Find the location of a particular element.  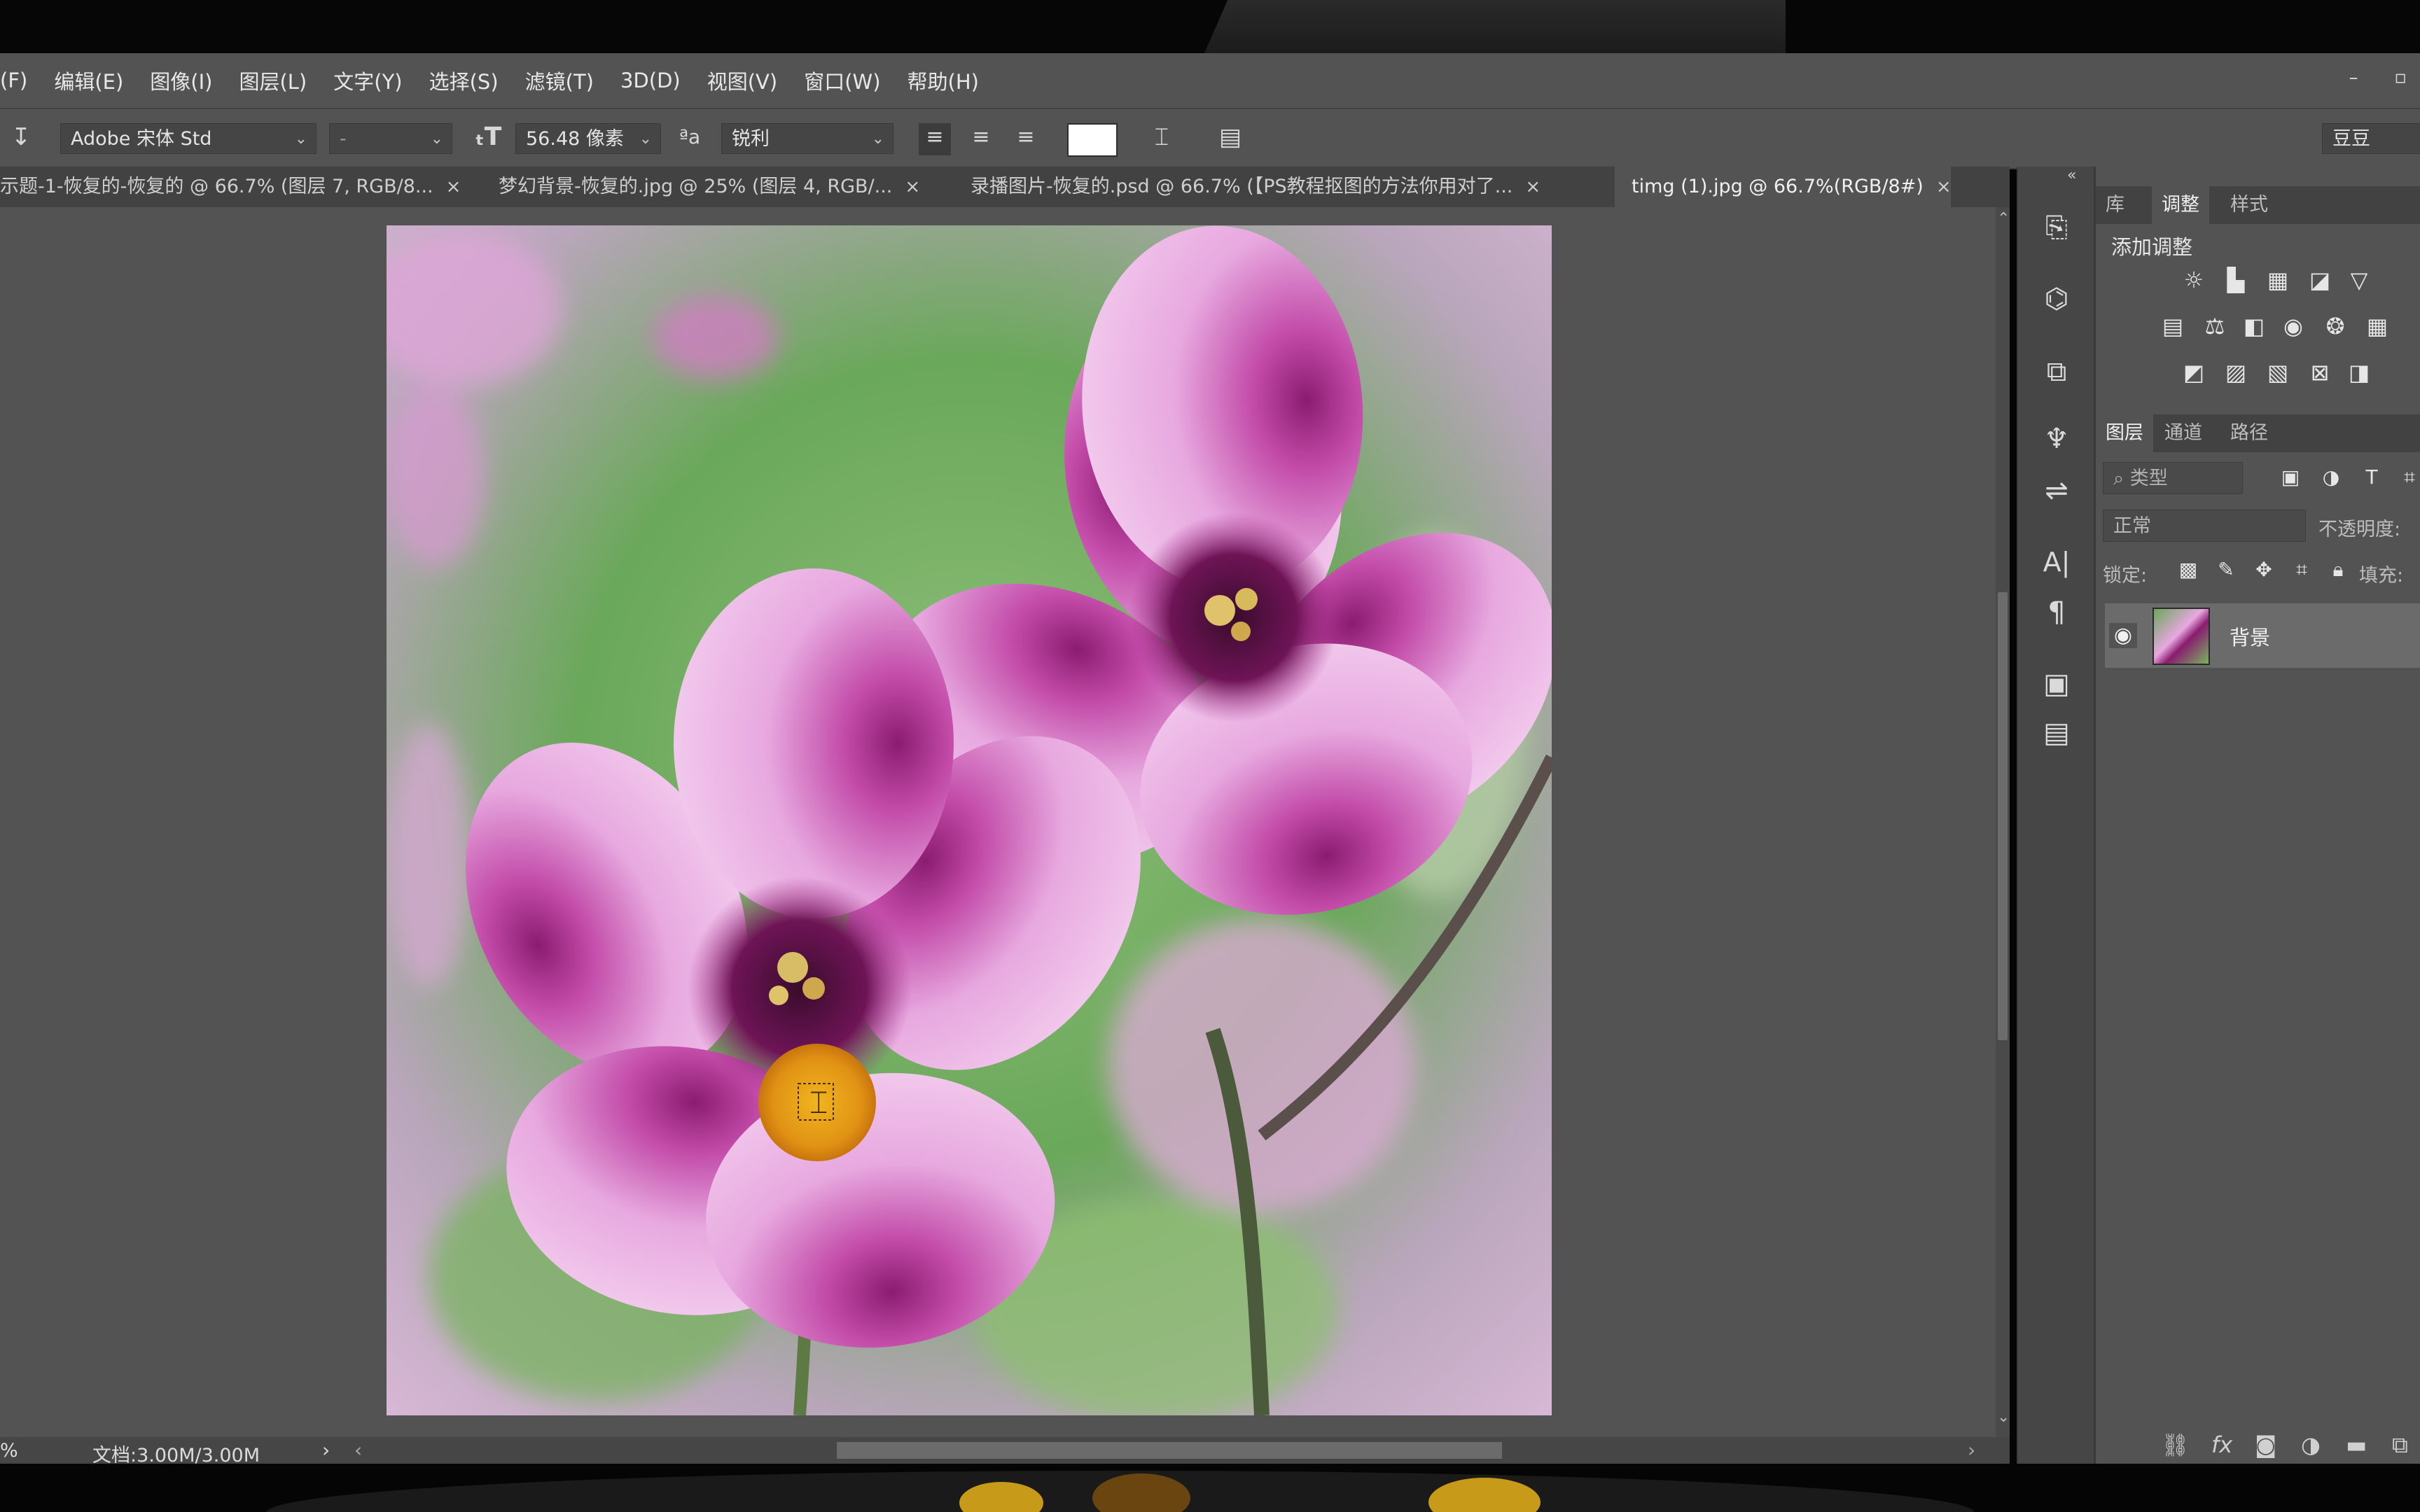

vertical-scrollbar is located at coordinates (2003, 822).